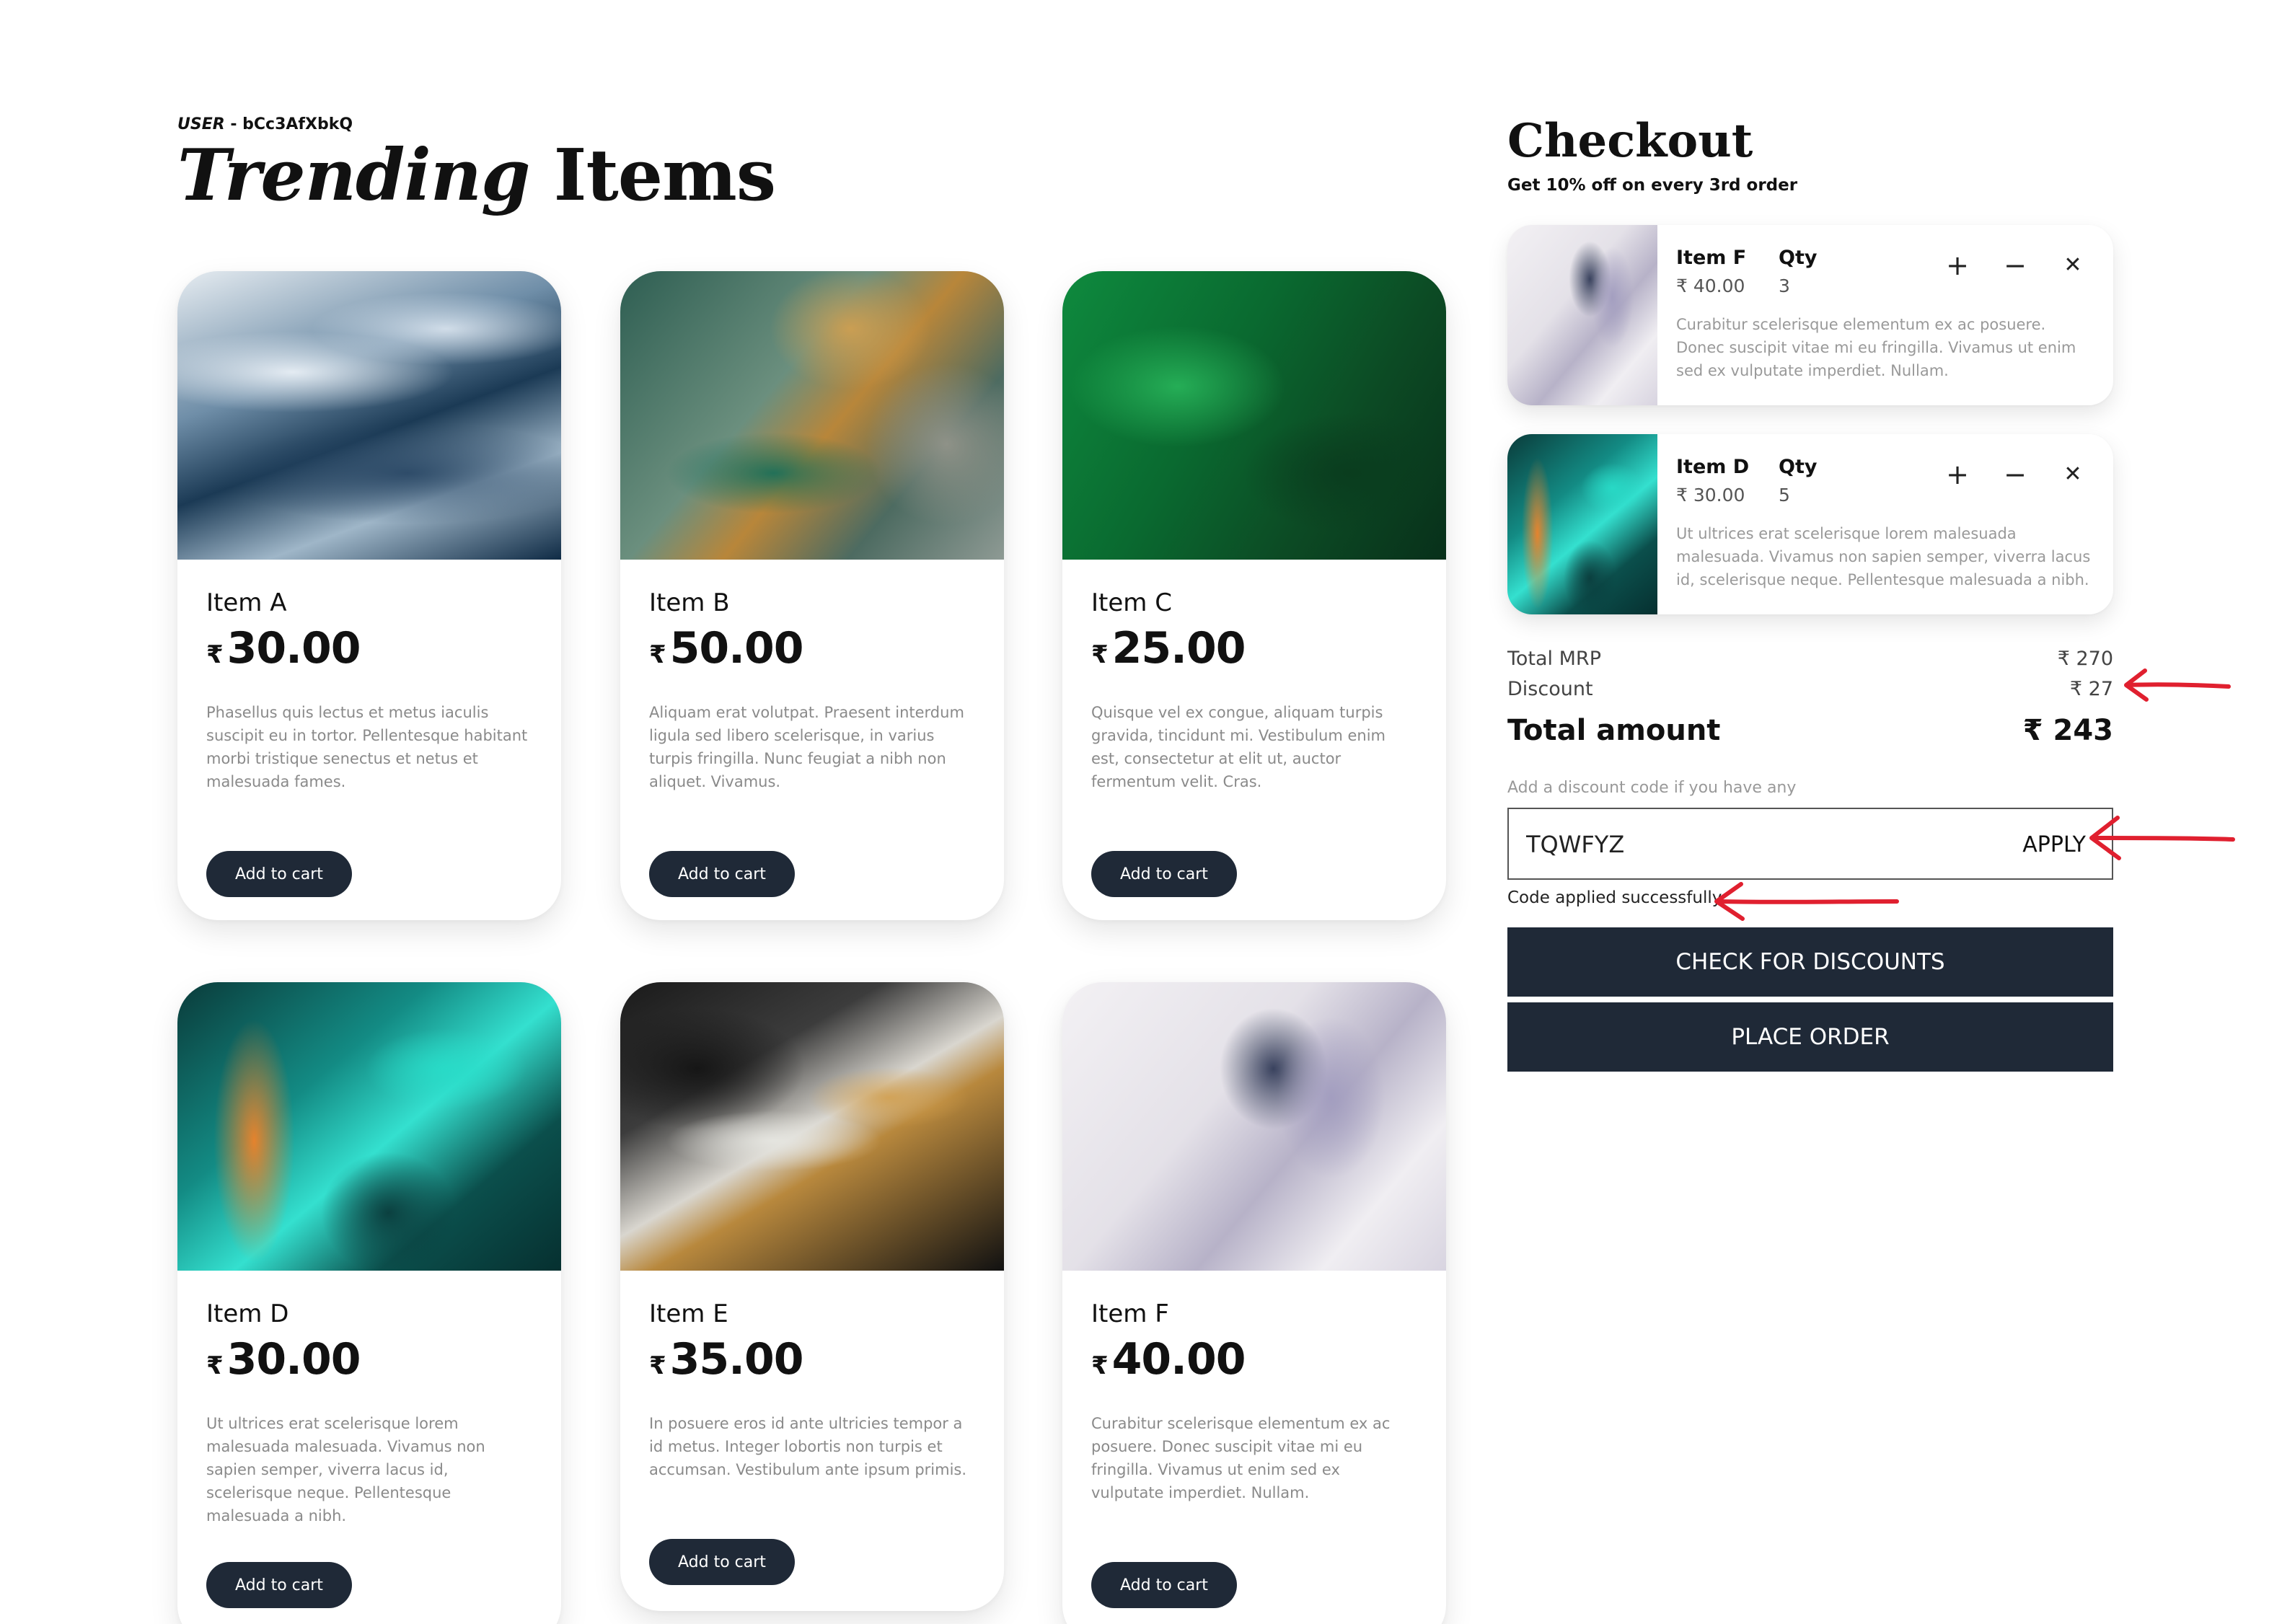 The height and width of the screenshot is (1624, 2282). I want to click on price-value: 50.00, so click(736, 648).